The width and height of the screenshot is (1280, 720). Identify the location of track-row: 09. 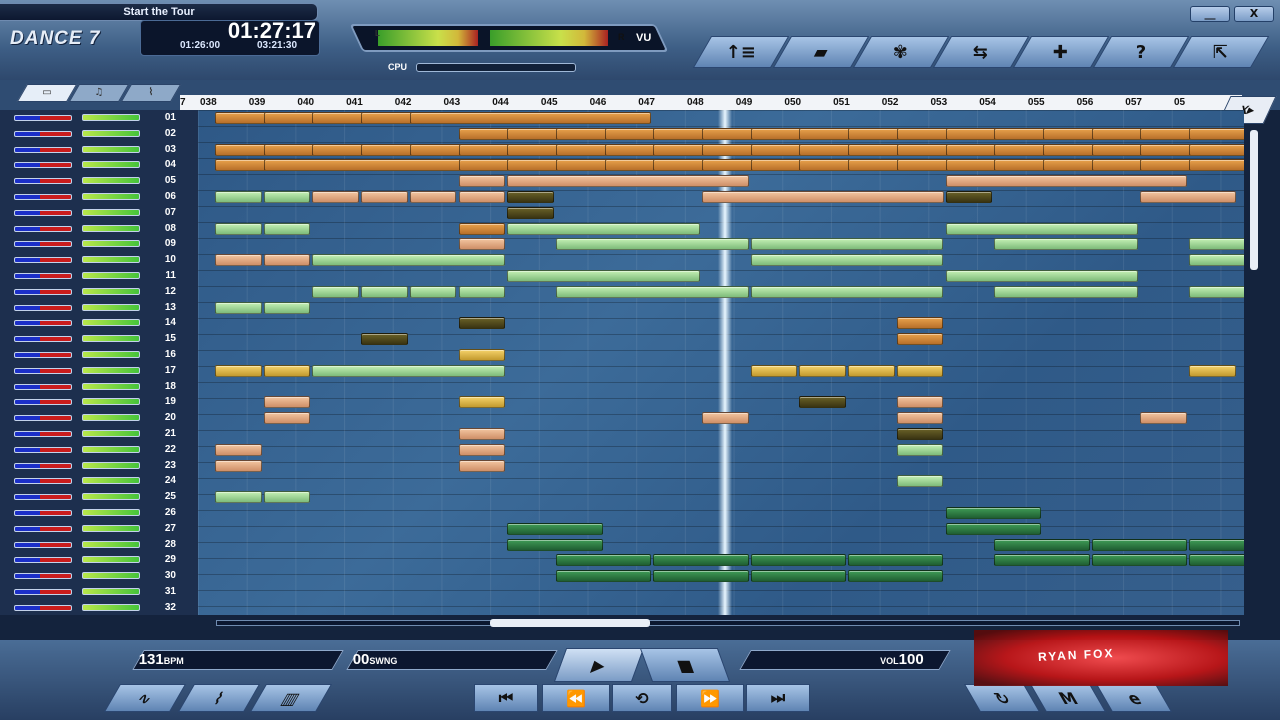
(99, 244).